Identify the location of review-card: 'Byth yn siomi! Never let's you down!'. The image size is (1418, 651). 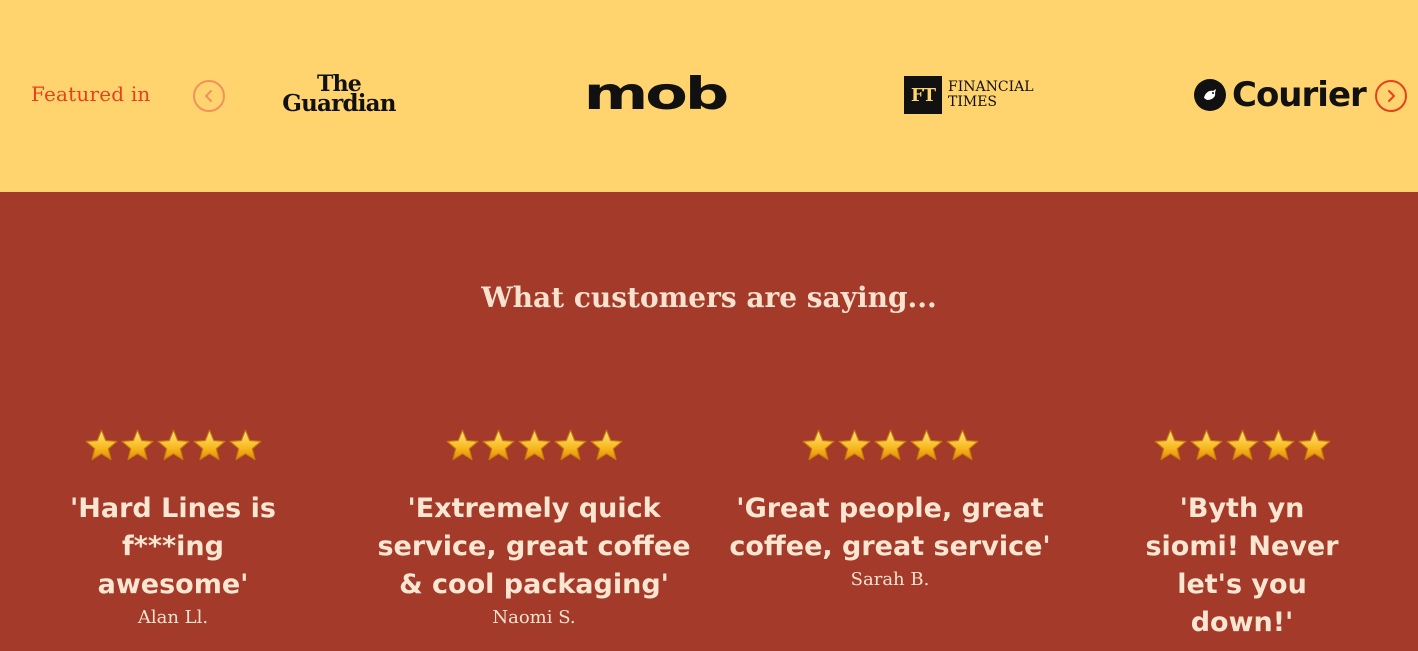
(1242, 536).